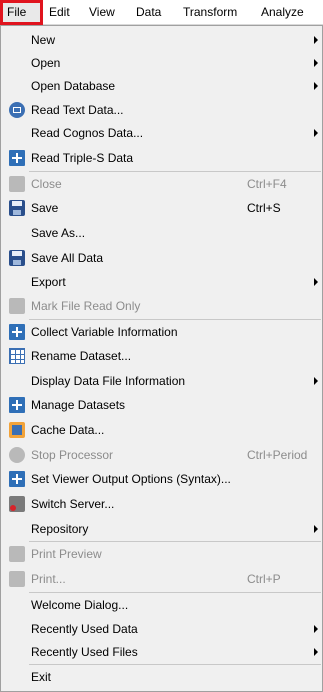 This screenshot has height=692, width=323. I want to click on menu-item-export: Export, so click(161, 282).